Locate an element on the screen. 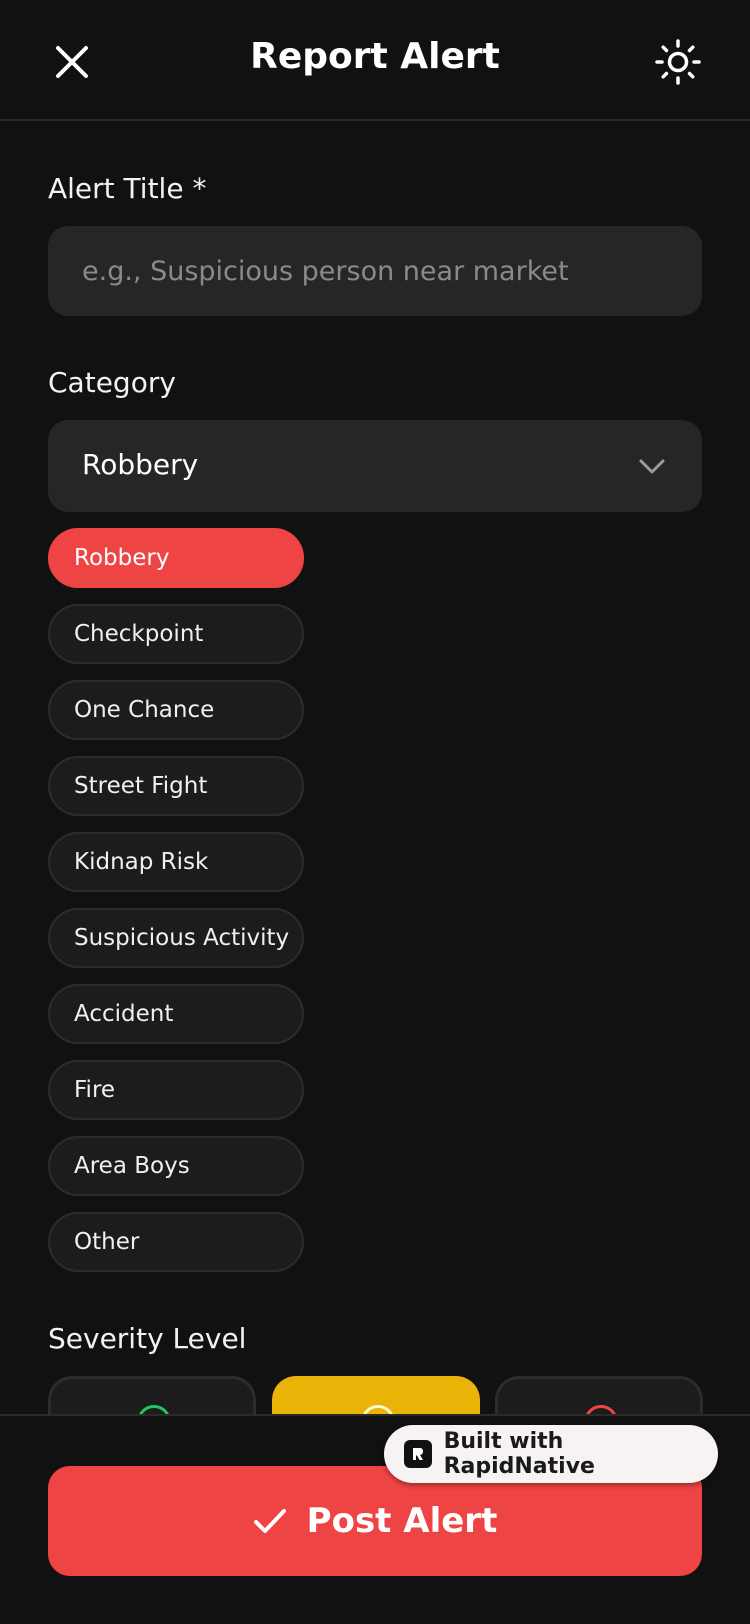 The height and width of the screenshot is (1624, 750). built-with-label: Built with RapidNative is located at coordinates (519, 1454).